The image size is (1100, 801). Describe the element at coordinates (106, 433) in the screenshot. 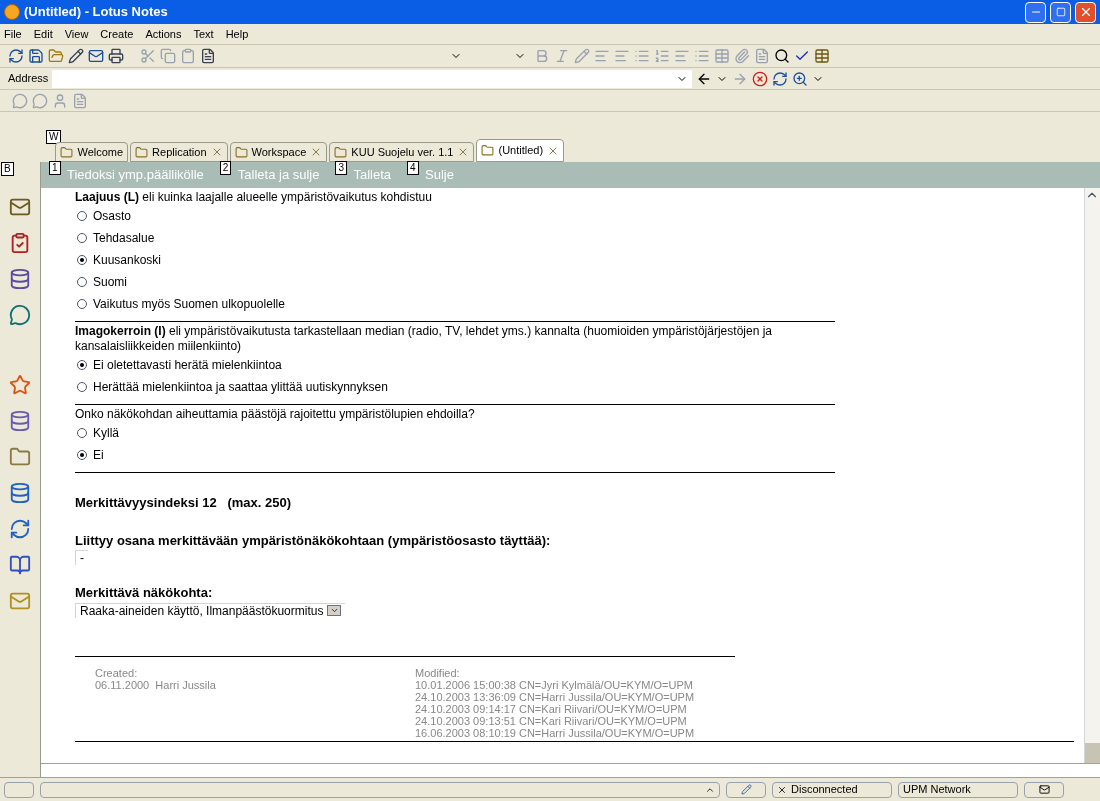

I see `radio-label: Kyllä` at that location.